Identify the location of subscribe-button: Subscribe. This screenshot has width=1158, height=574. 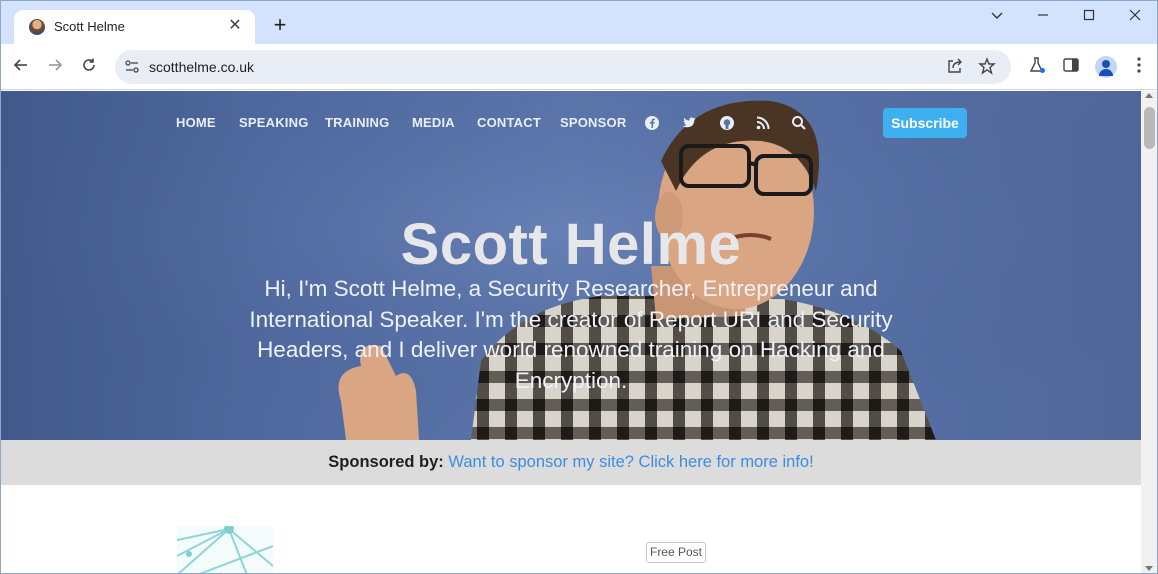
(925, 123).